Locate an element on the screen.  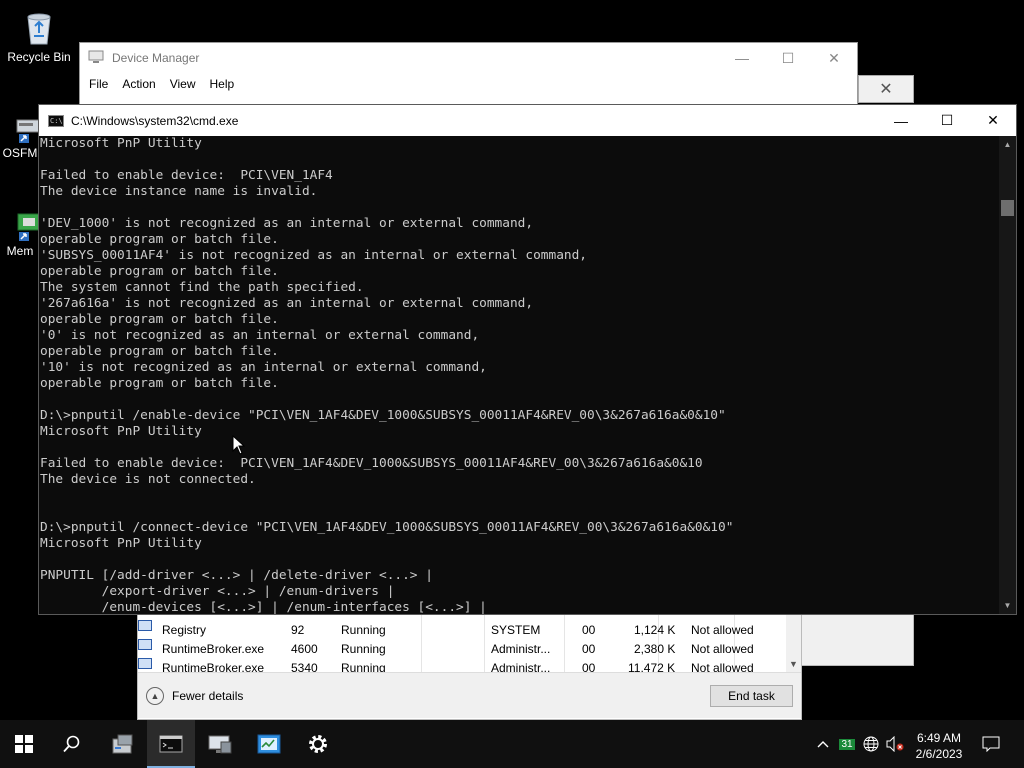
taskbar-task-manager is located at coordinates (269, 744).